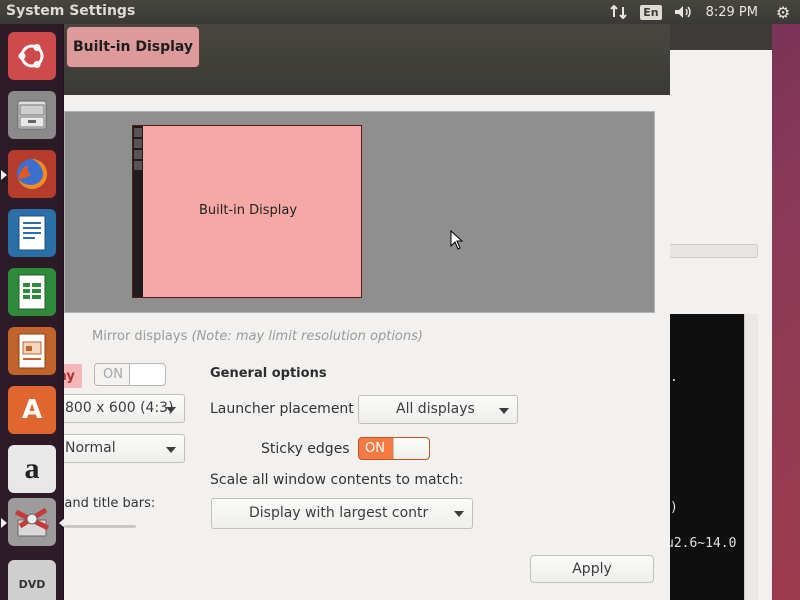  Describe the element at coordinates (90, 448) in the screenshot. I see `rotation-value: Normal` at that location.